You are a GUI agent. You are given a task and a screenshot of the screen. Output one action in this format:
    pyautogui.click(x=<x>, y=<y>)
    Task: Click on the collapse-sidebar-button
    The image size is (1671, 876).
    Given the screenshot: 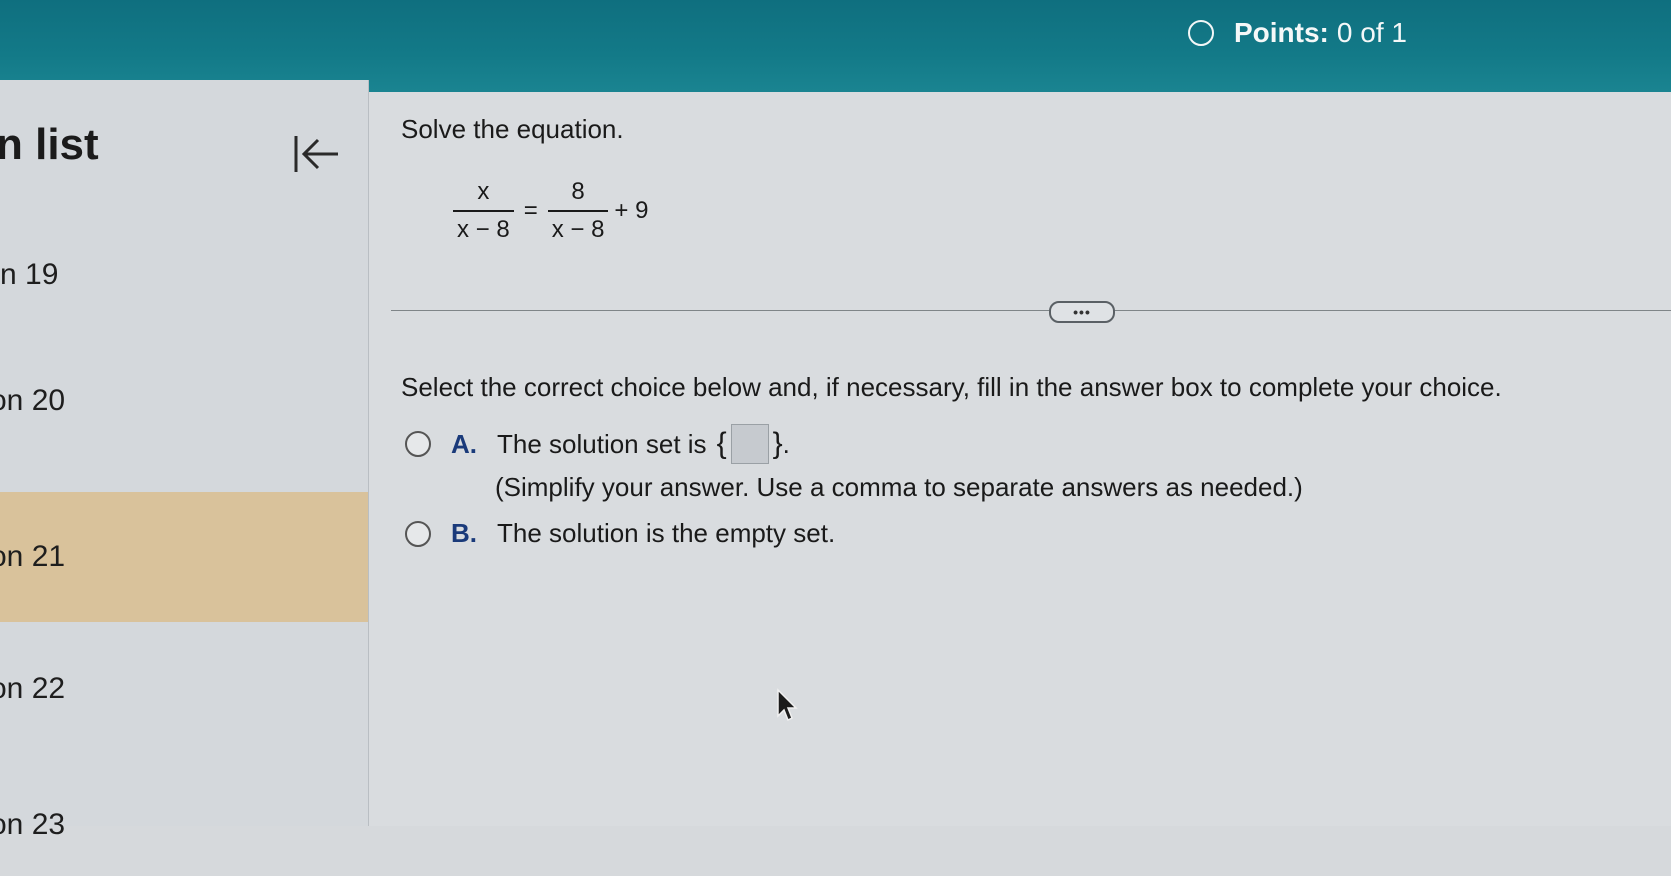 What is the action you would take?
    pyautogui.click(x=316, y=154)
    